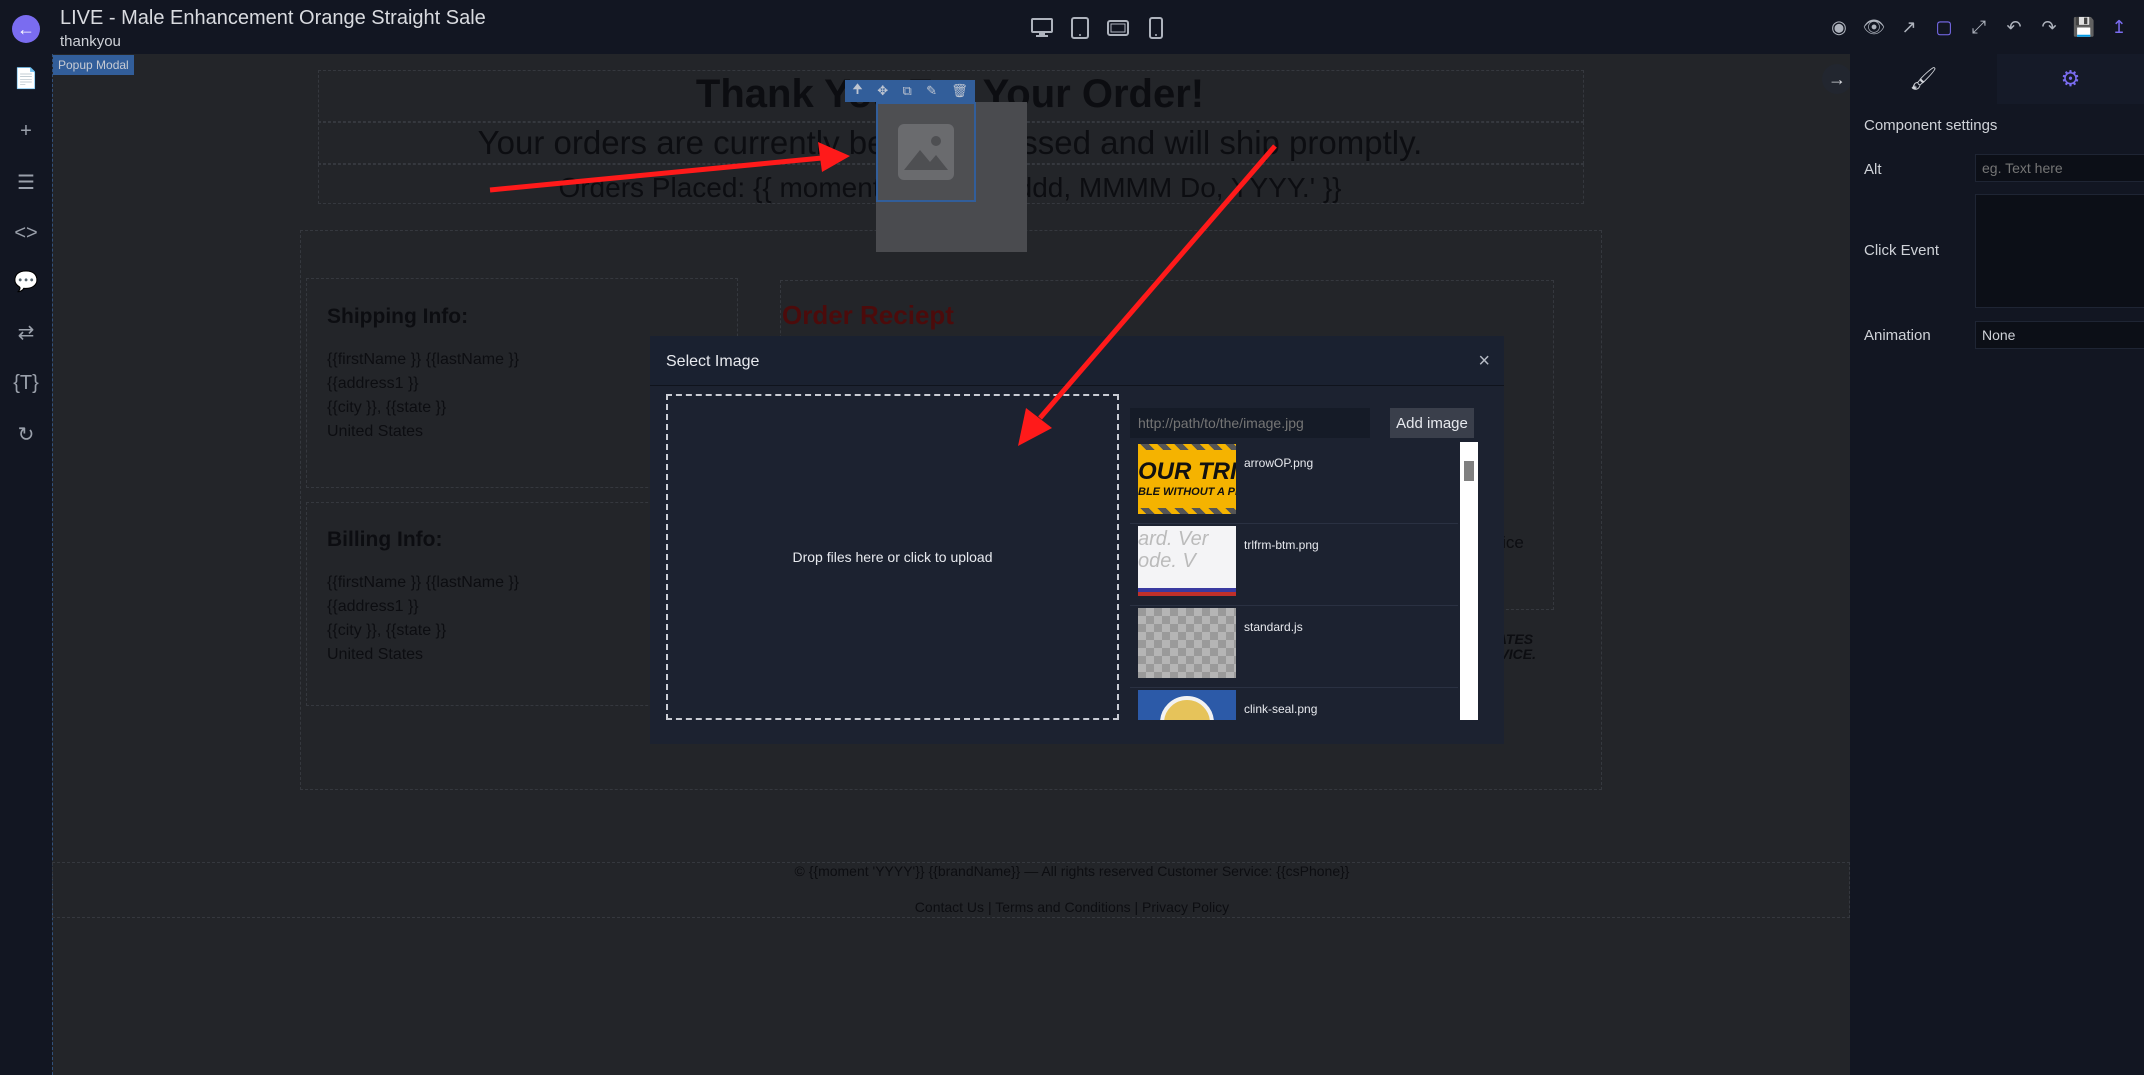 This screenshot has width=2144, height=1075. I want to click on list-item: ard. Ver ode. V trlfrm-btm.png, so click(1294, 565).